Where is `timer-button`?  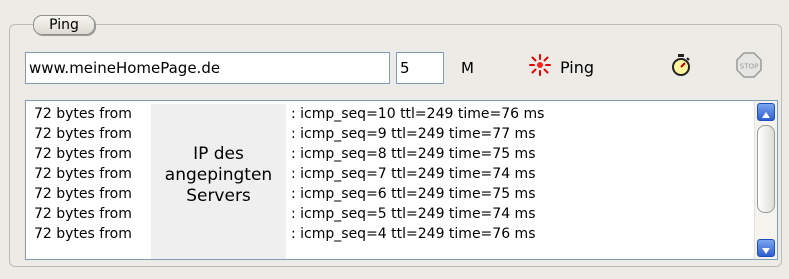
timer-button is located at coordinates (681, 67).